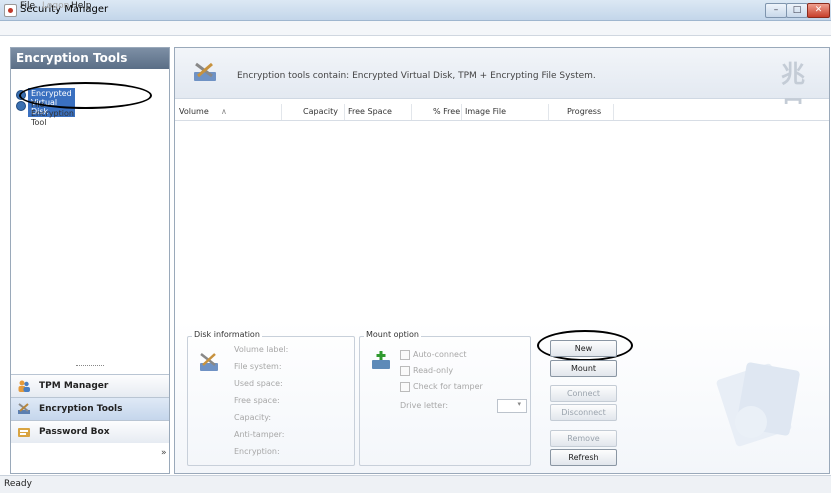 The image size is (831, 493). What do you see at coordinates (81, 6) in the screenshot?
I see `menu-help: Help` at bounding box center [81, 6].